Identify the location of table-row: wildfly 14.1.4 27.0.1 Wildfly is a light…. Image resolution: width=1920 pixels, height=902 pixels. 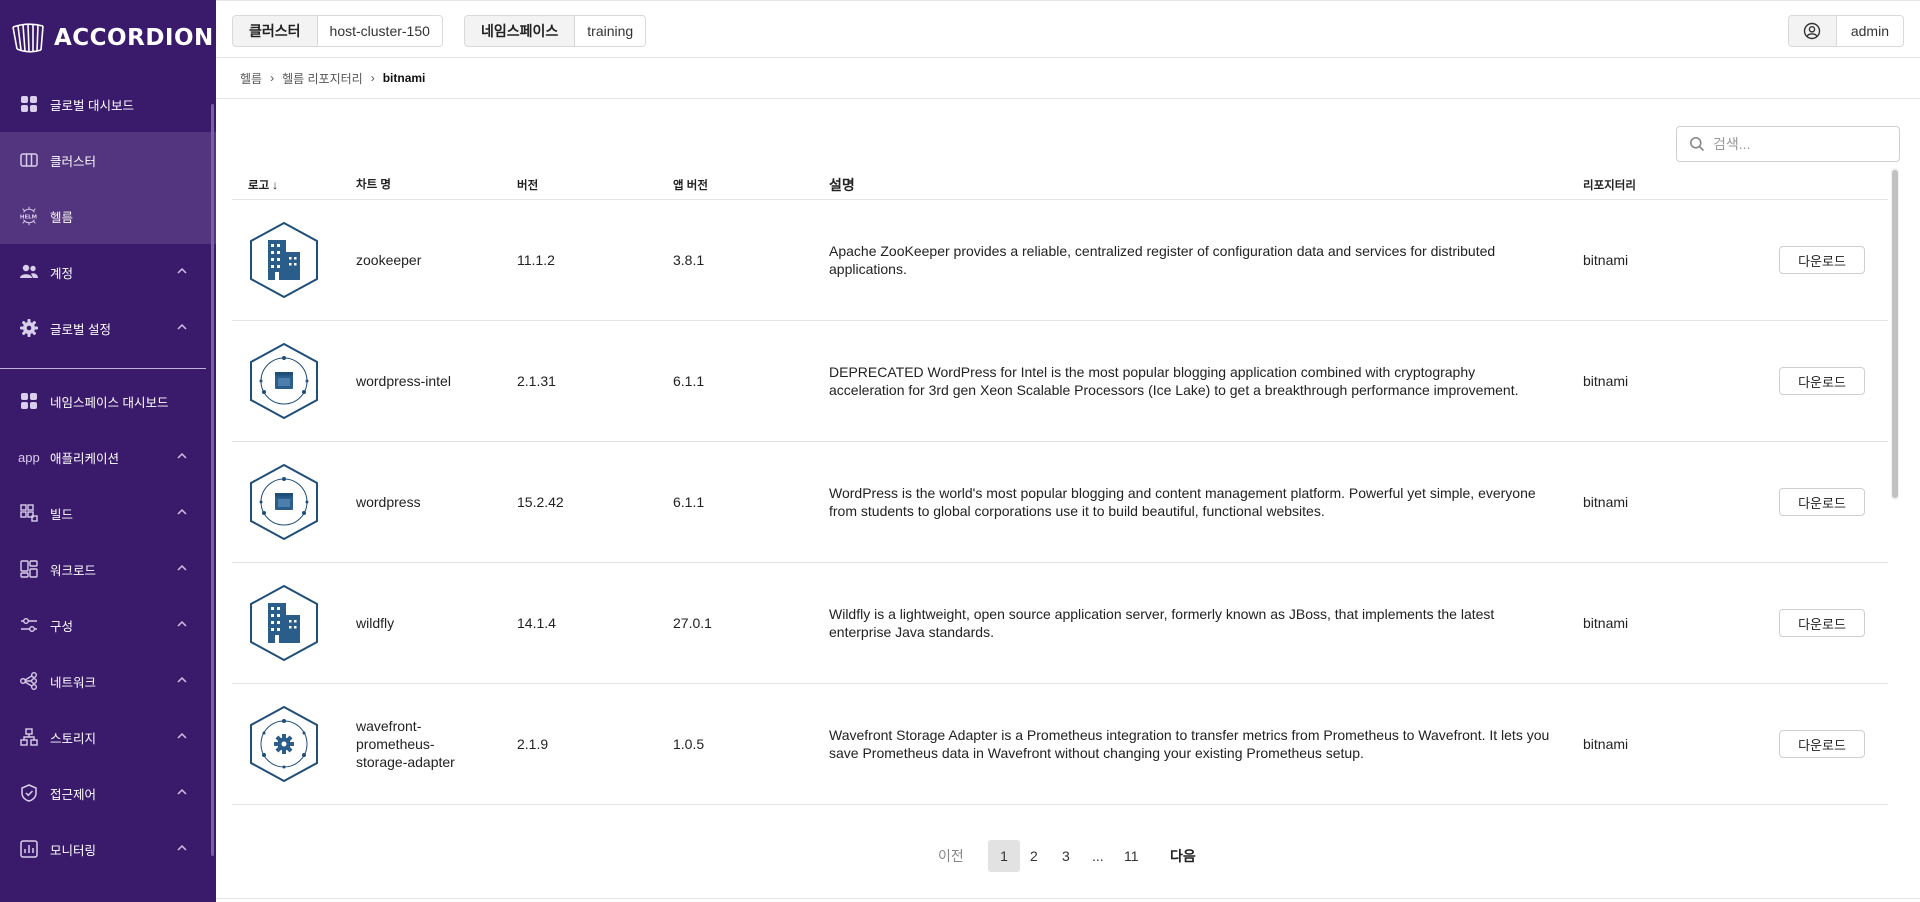
(1060, 623).